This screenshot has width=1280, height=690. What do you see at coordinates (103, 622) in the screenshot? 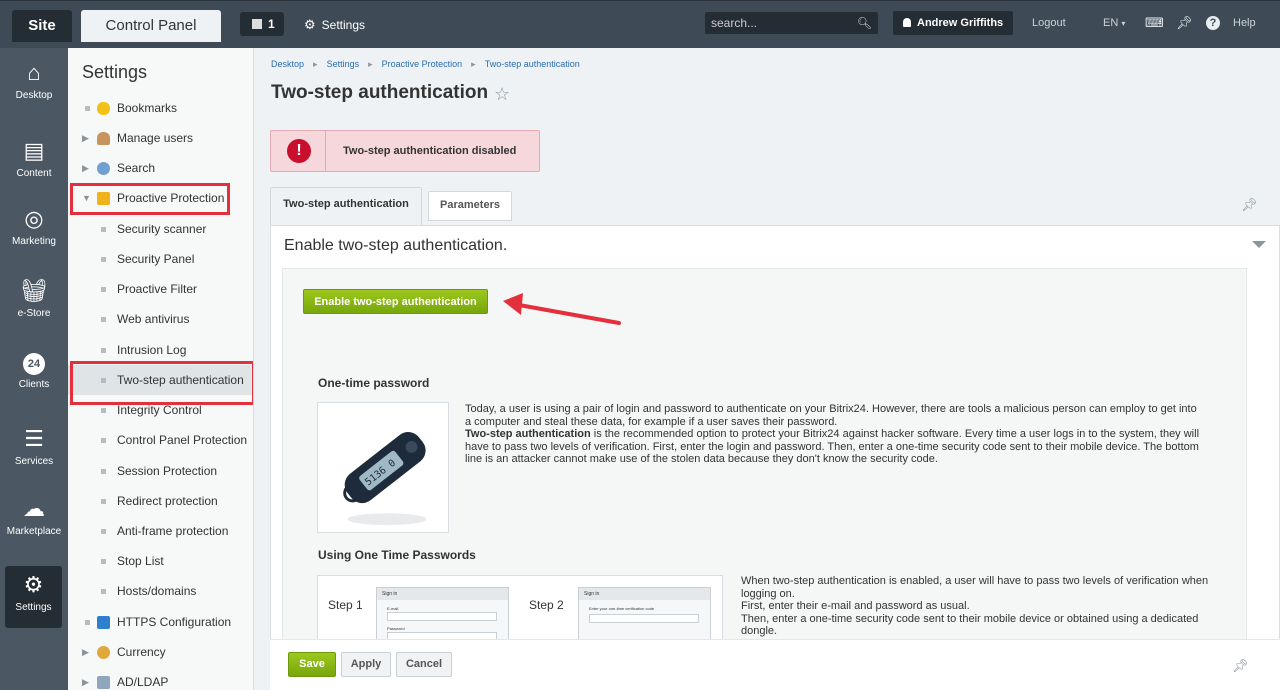
I see `shield-icon` at bounding box center [103, 622].